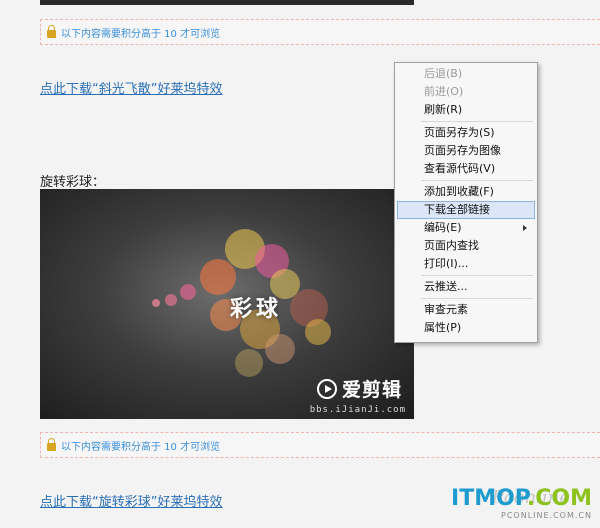  I want to click on menu-item-encoding: 编码(E), so click(466, 228).